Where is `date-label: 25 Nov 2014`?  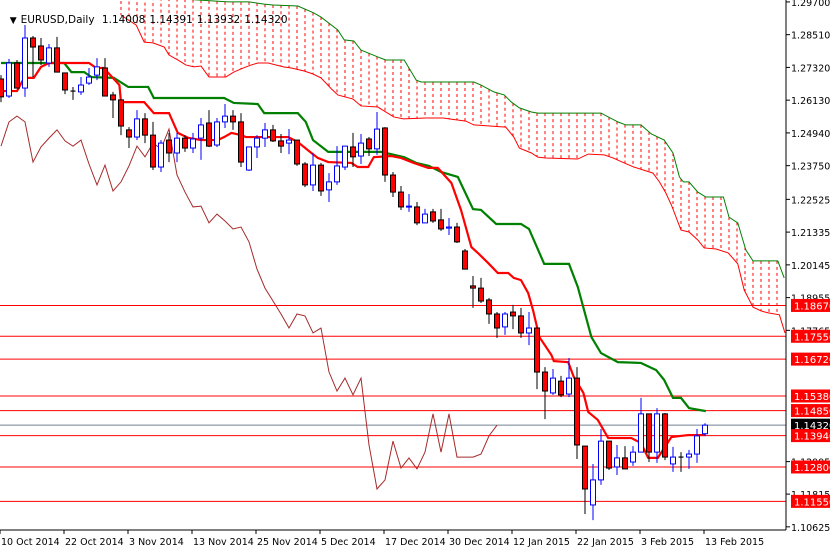
date-label: 25 Nov 2014 is located at coordinates (287, 542).